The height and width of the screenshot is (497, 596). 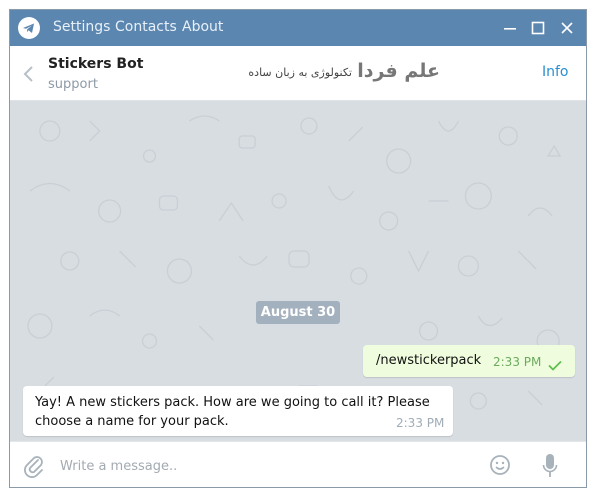 I want to click on minimize-icon, so click(x=510, y=29).